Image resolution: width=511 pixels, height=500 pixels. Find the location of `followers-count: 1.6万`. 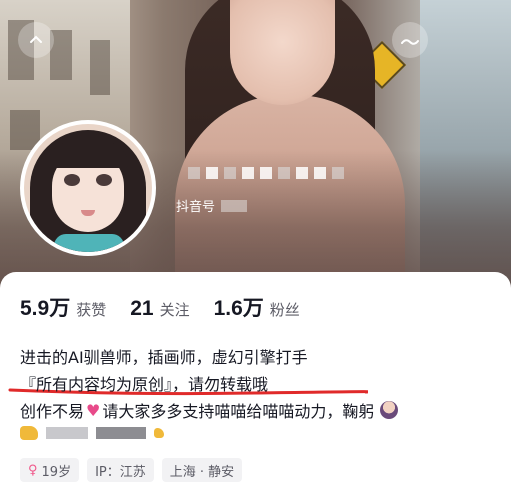

followers-count: 1.6万 is located at coordinates (239, 307).